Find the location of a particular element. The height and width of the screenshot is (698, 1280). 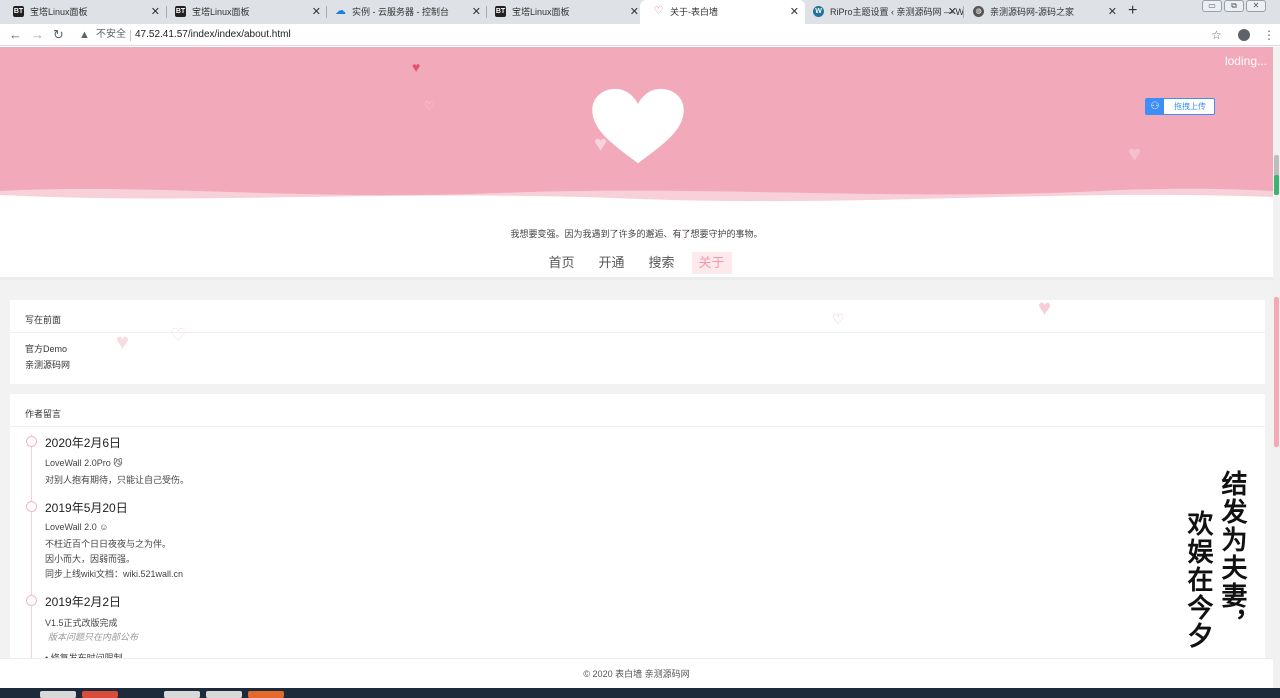

tab-bt-panel-2: BT 宝塔Linux面板 ✕ is located at coordinates (244, 12).